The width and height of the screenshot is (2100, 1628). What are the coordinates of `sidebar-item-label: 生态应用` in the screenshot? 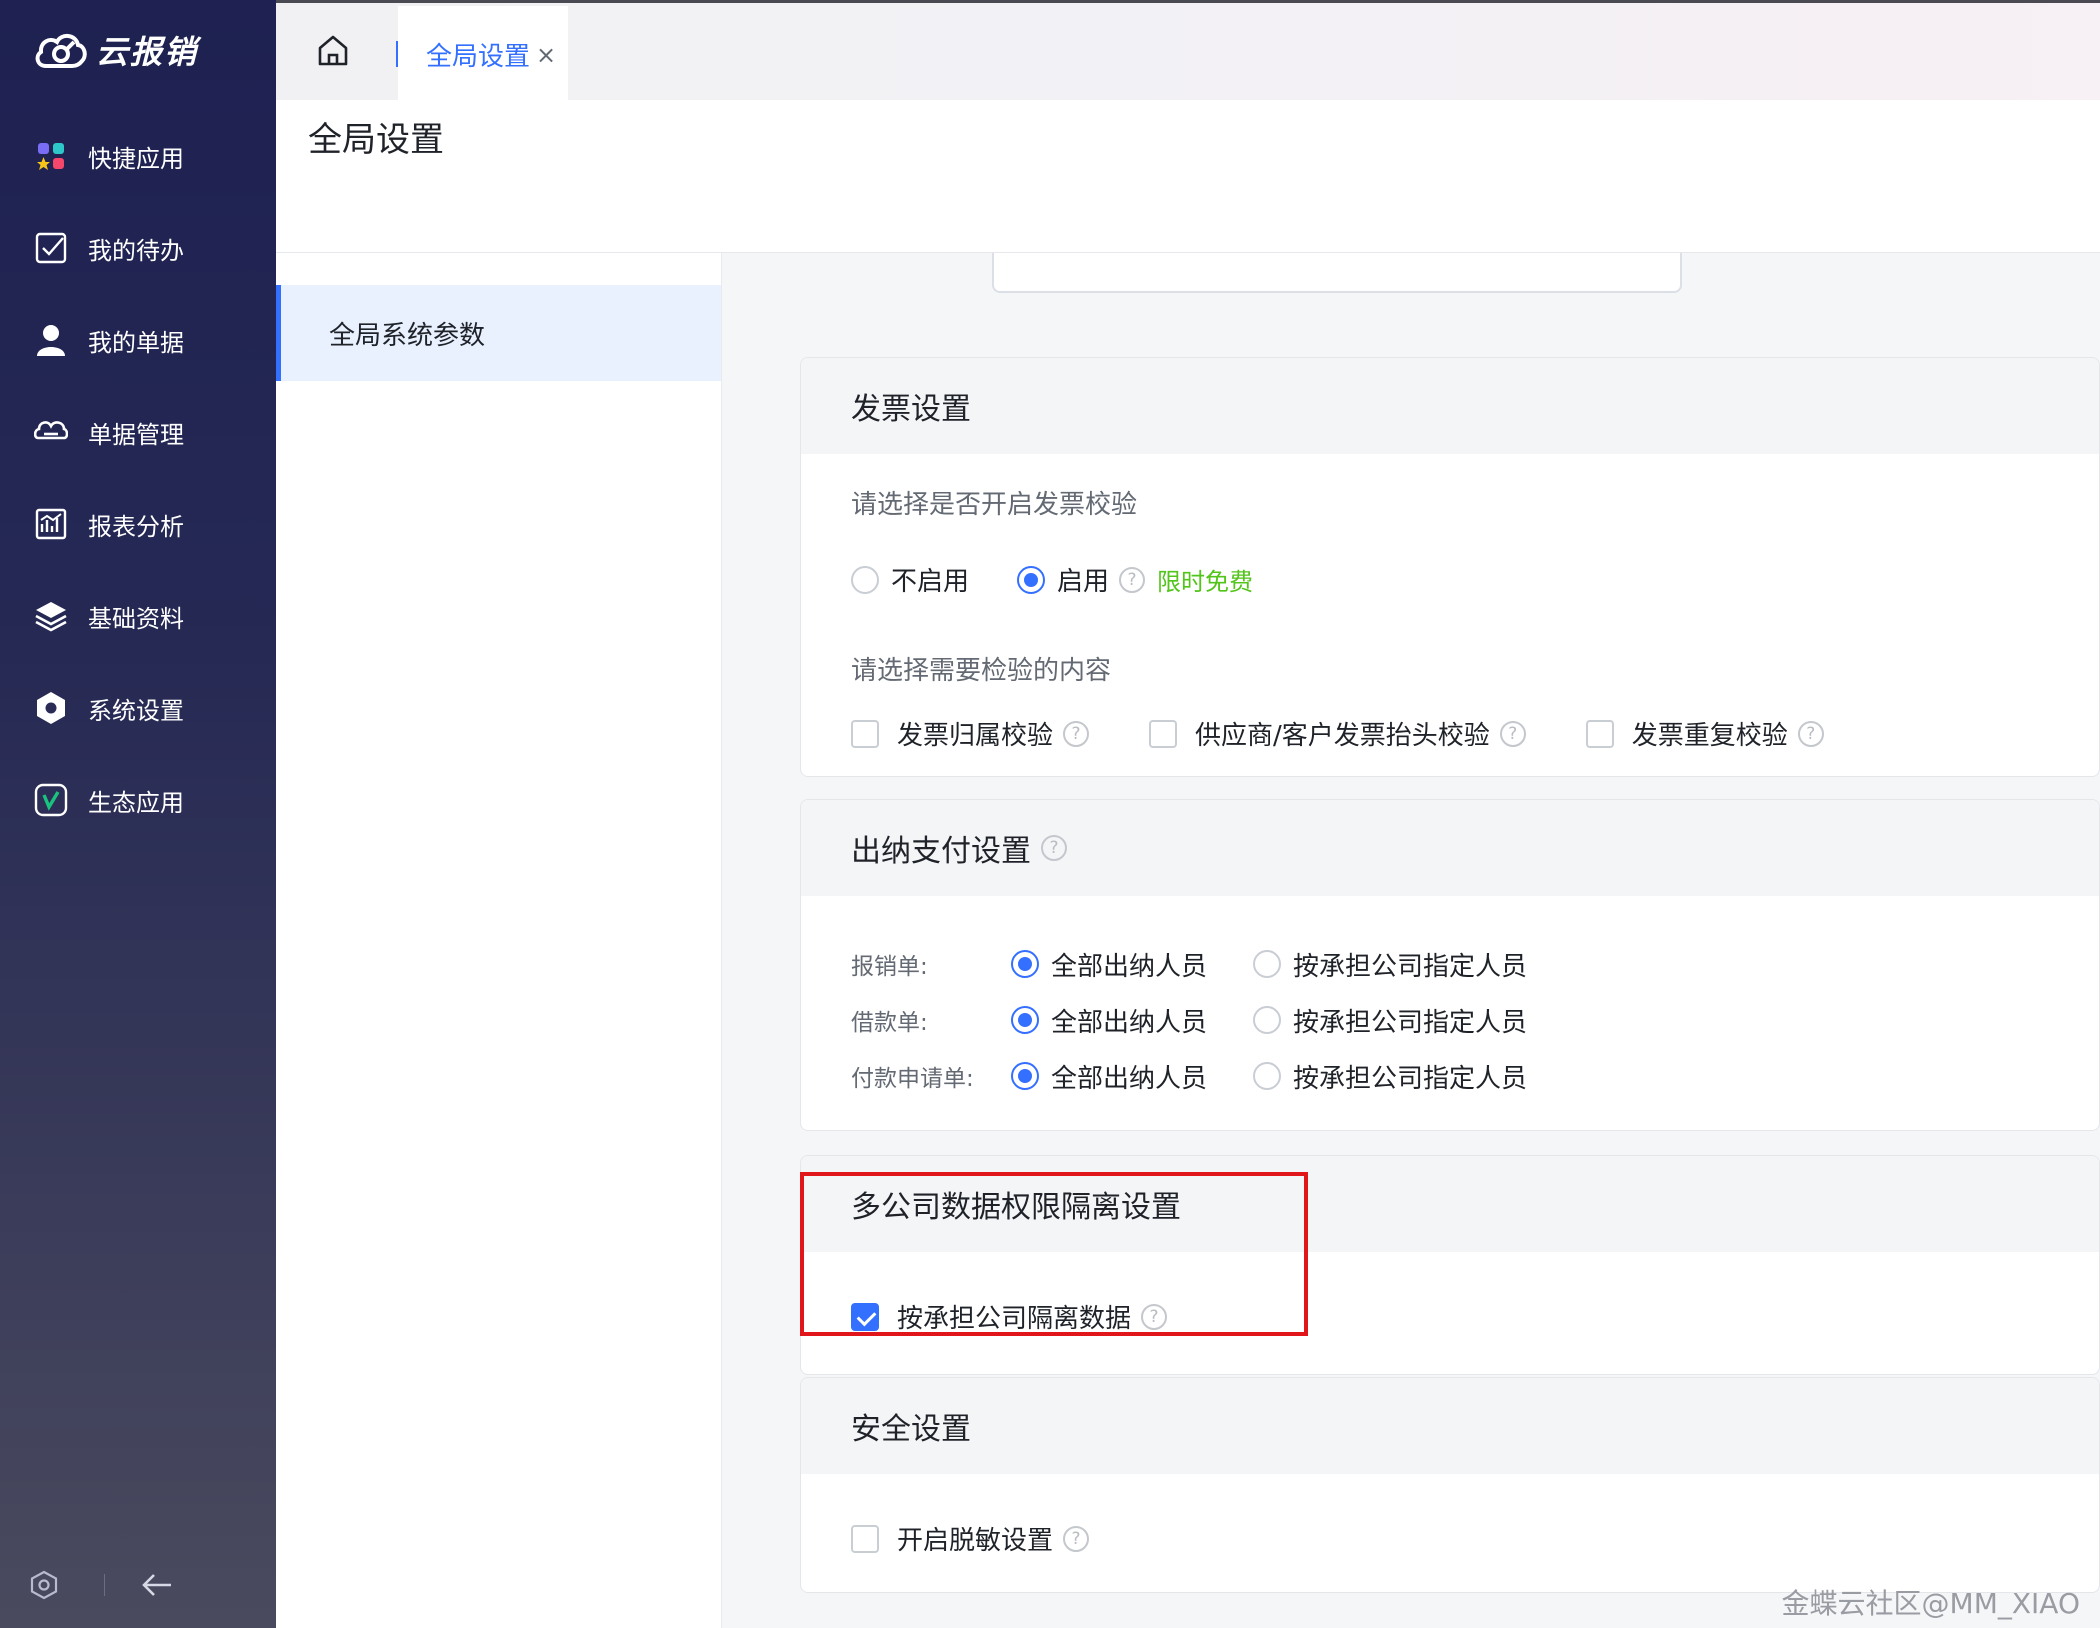 It's located at (136, 802).